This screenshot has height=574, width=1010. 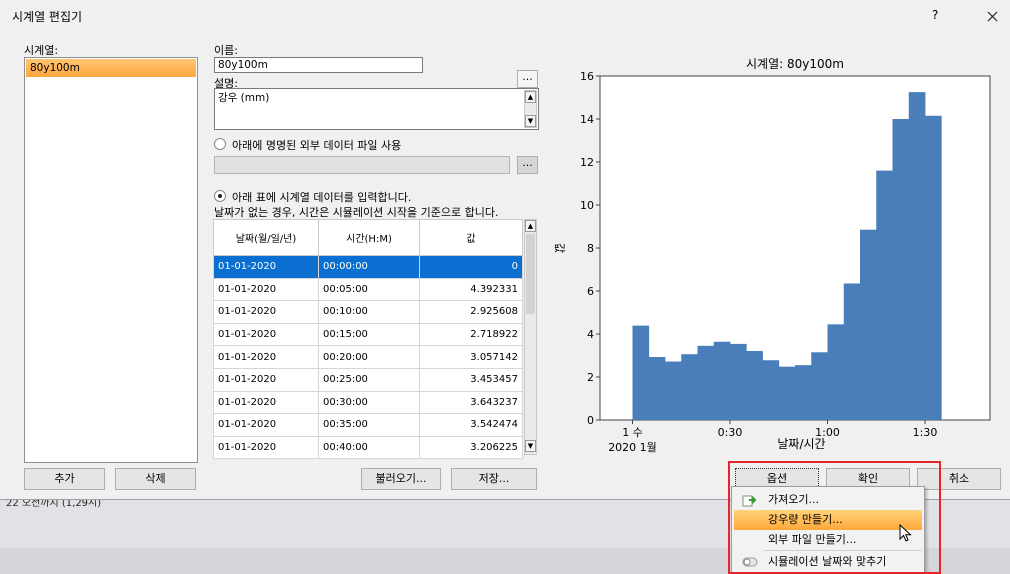 I want to click on description-field: 강우 (mm) ▲ ▼, so click(x=376, y=109).